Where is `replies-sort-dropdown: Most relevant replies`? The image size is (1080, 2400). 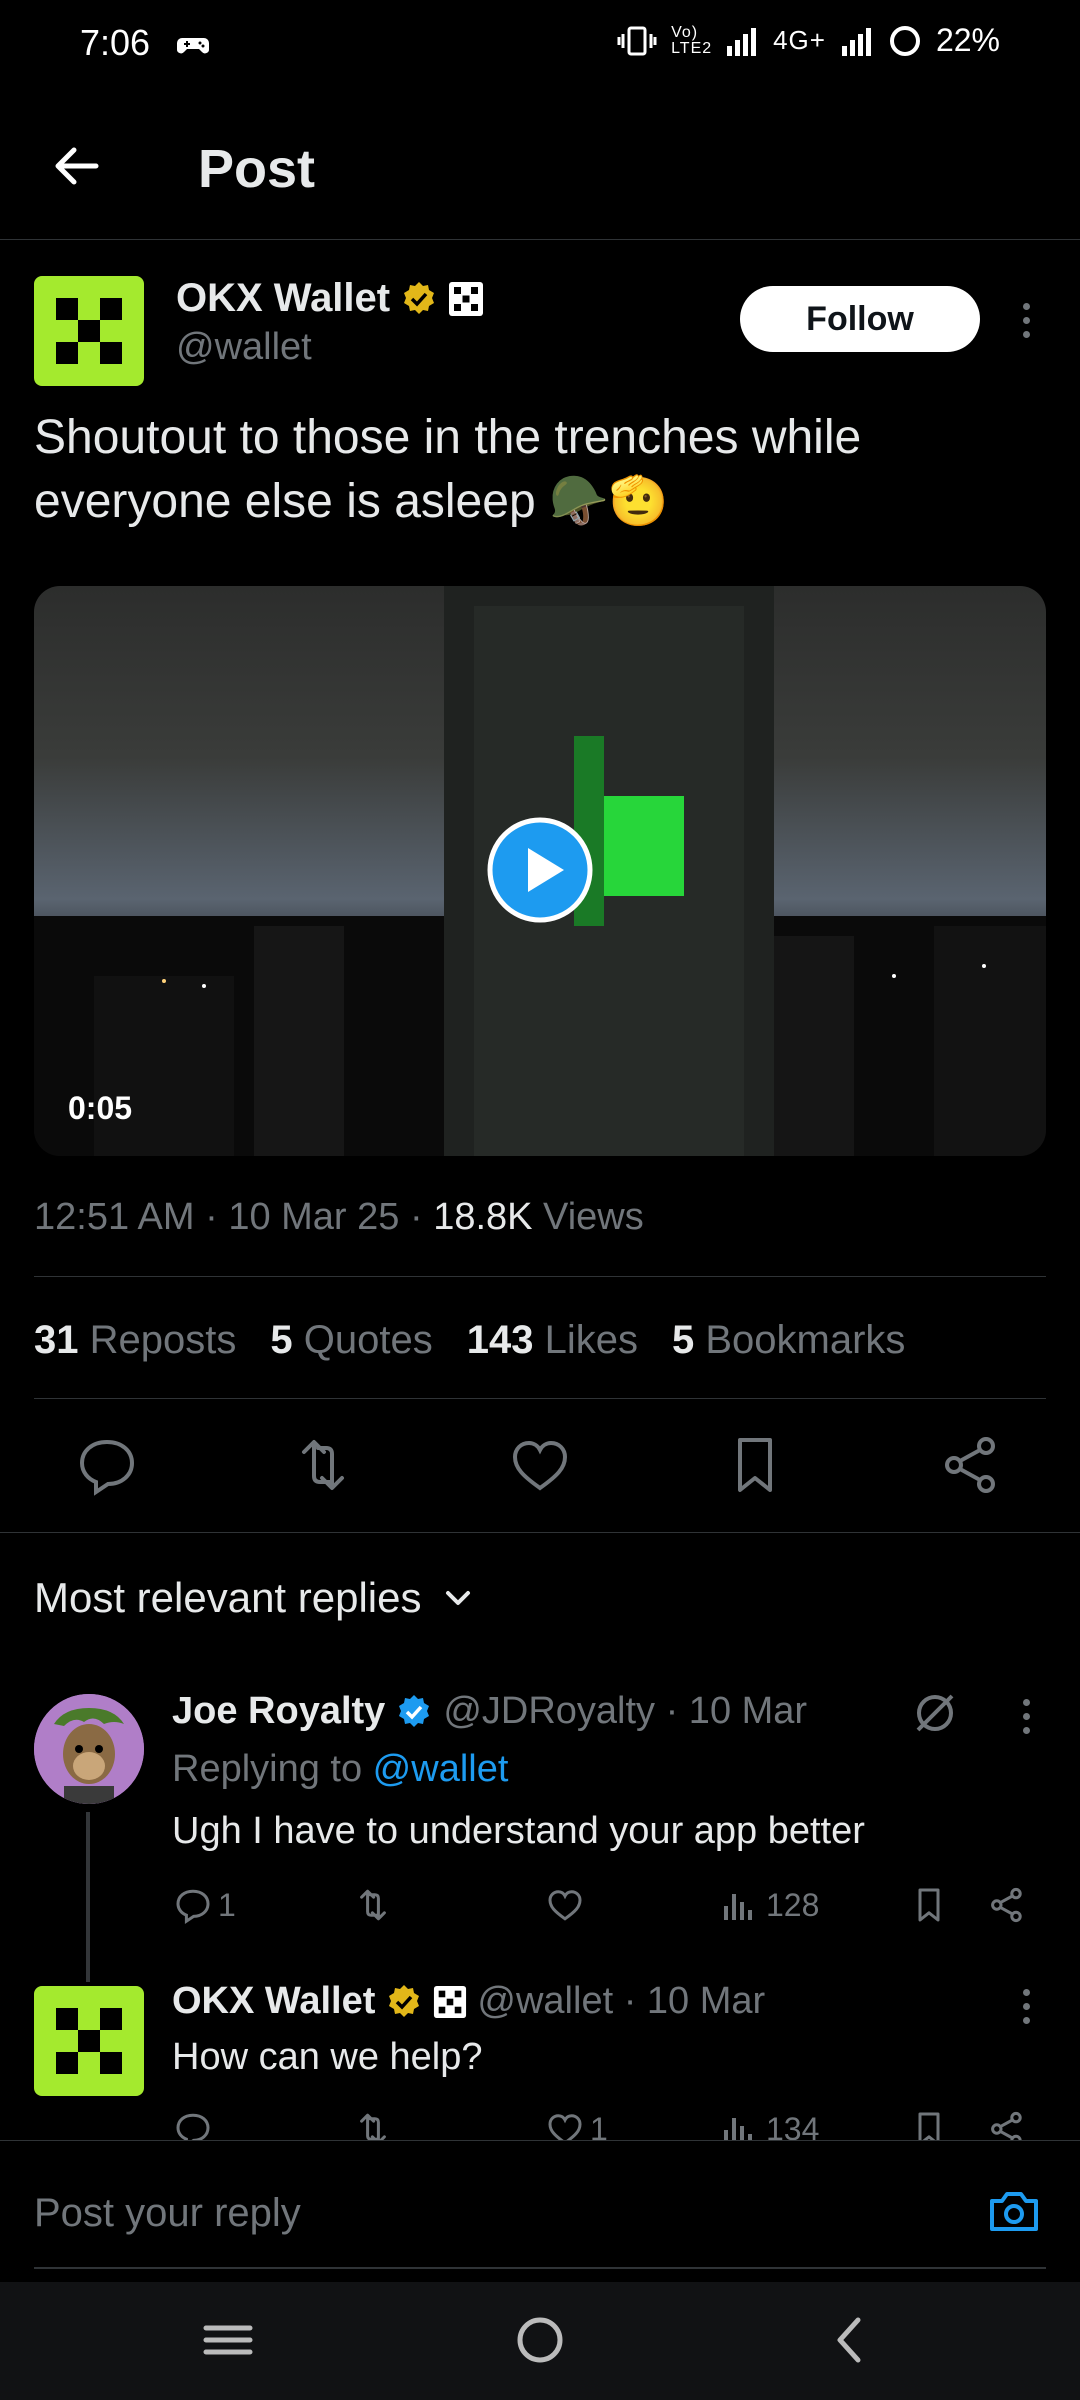
replies-sort-dropdown: Most relevant replies is located at coordinates (255, 1598).